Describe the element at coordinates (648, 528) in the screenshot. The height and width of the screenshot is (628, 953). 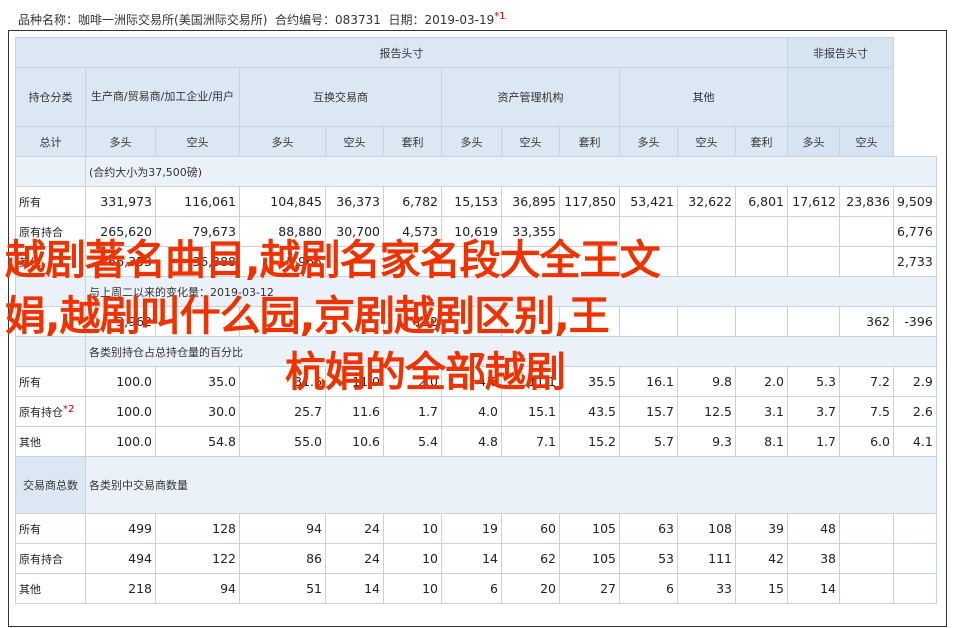
I see `traders-cell: 63` at that location.